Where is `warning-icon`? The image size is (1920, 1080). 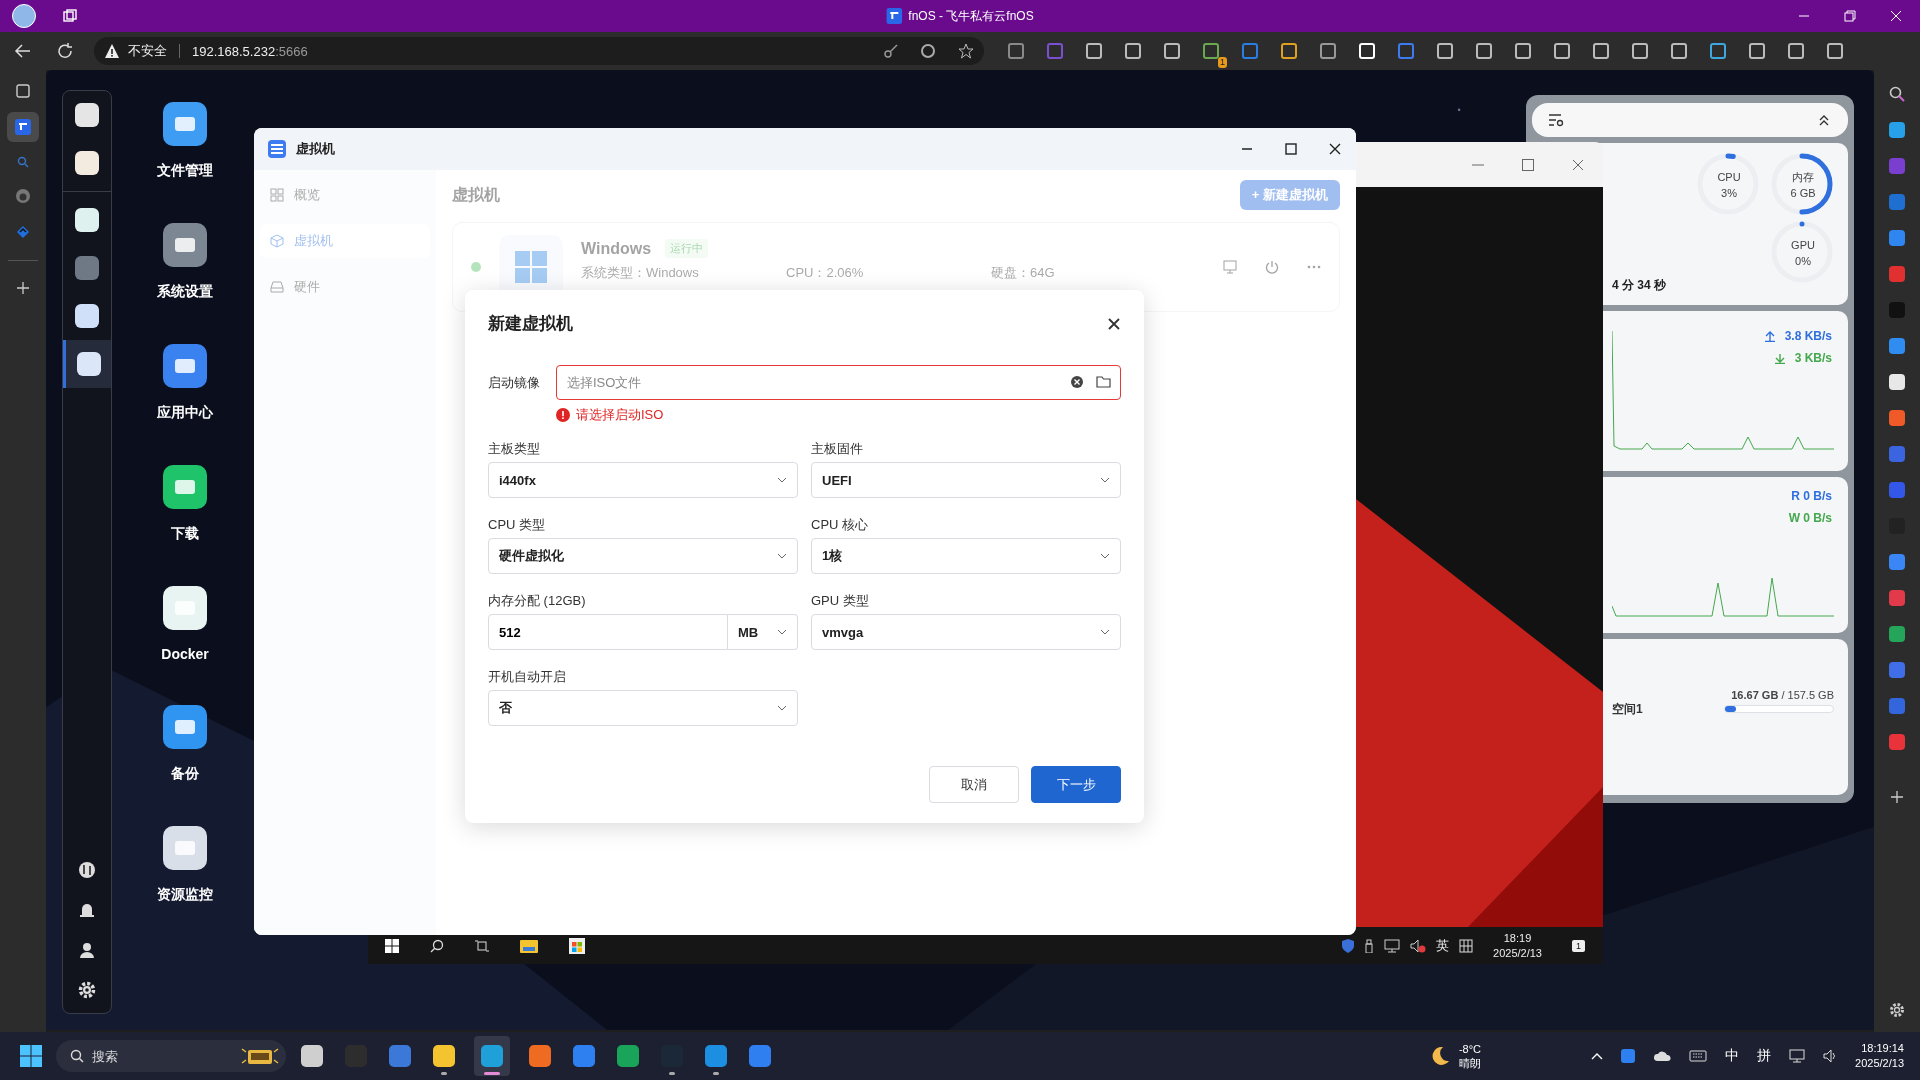
warning-icon is located at coordinates (112, 51).